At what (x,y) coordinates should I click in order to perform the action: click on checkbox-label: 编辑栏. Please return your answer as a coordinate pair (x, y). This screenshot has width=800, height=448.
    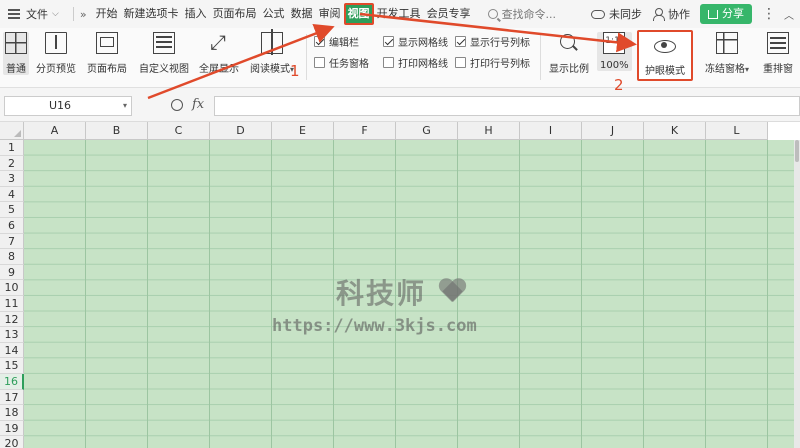
    Looking at the image, I should click on (344, 43).